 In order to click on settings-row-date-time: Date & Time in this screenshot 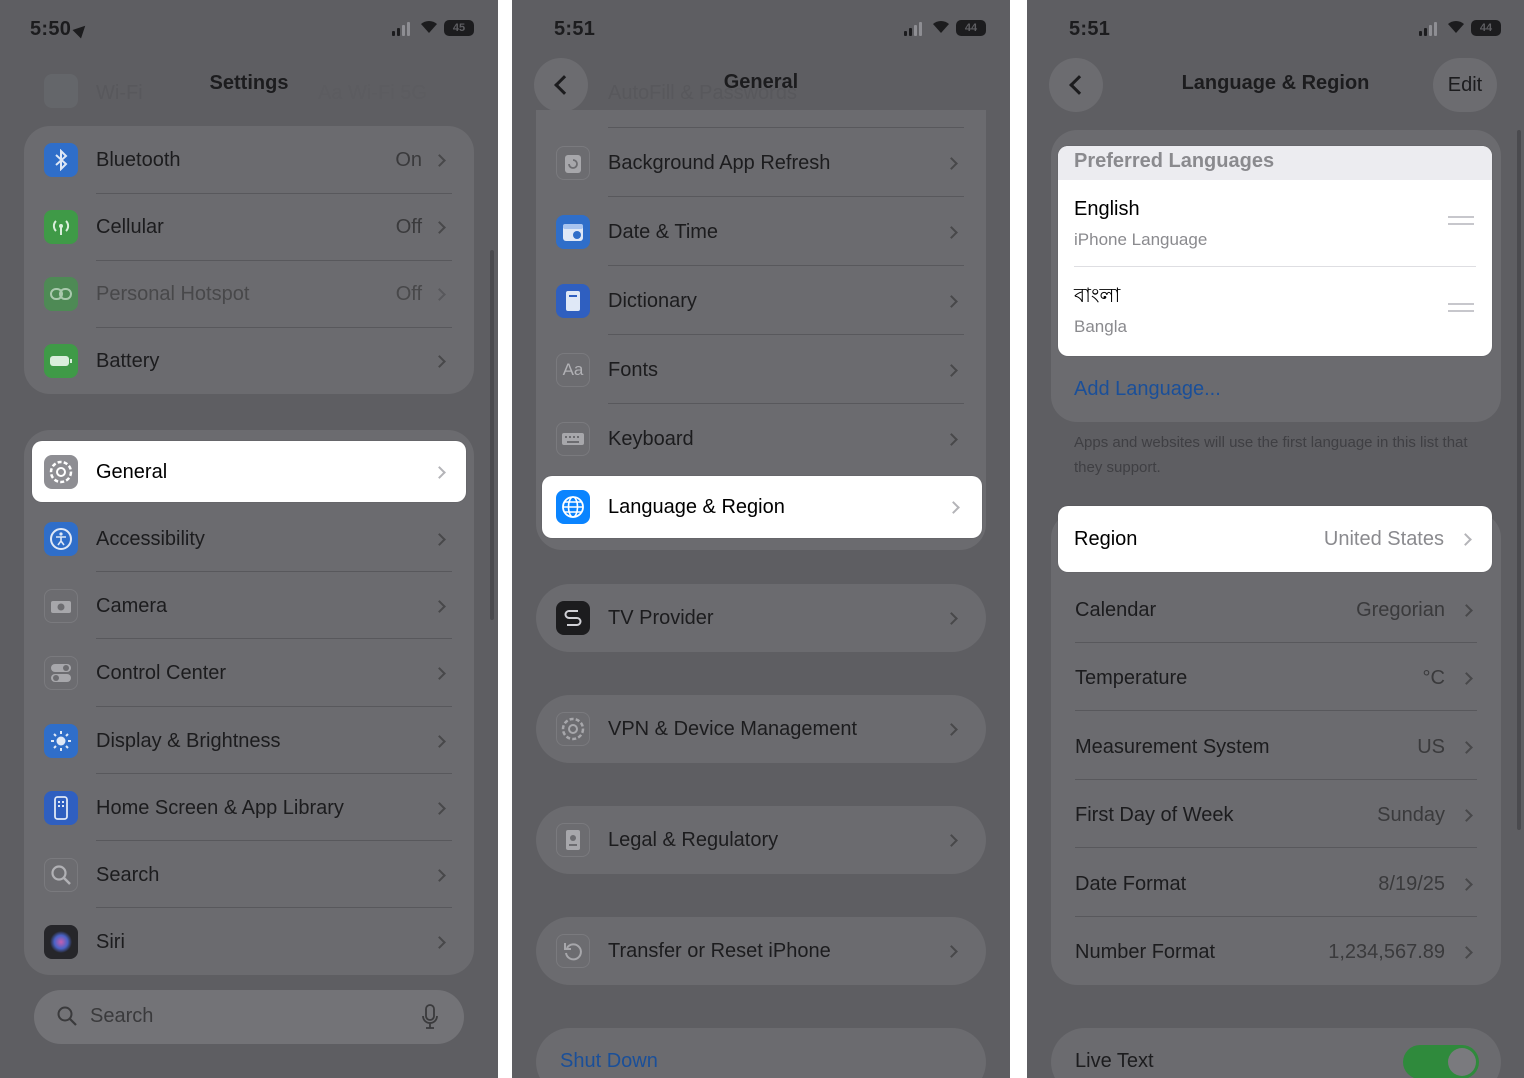, I will do `click(761, 232)`.